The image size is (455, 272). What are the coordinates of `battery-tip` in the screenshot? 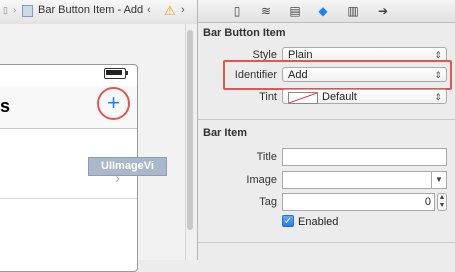 It's located at (127, 73).